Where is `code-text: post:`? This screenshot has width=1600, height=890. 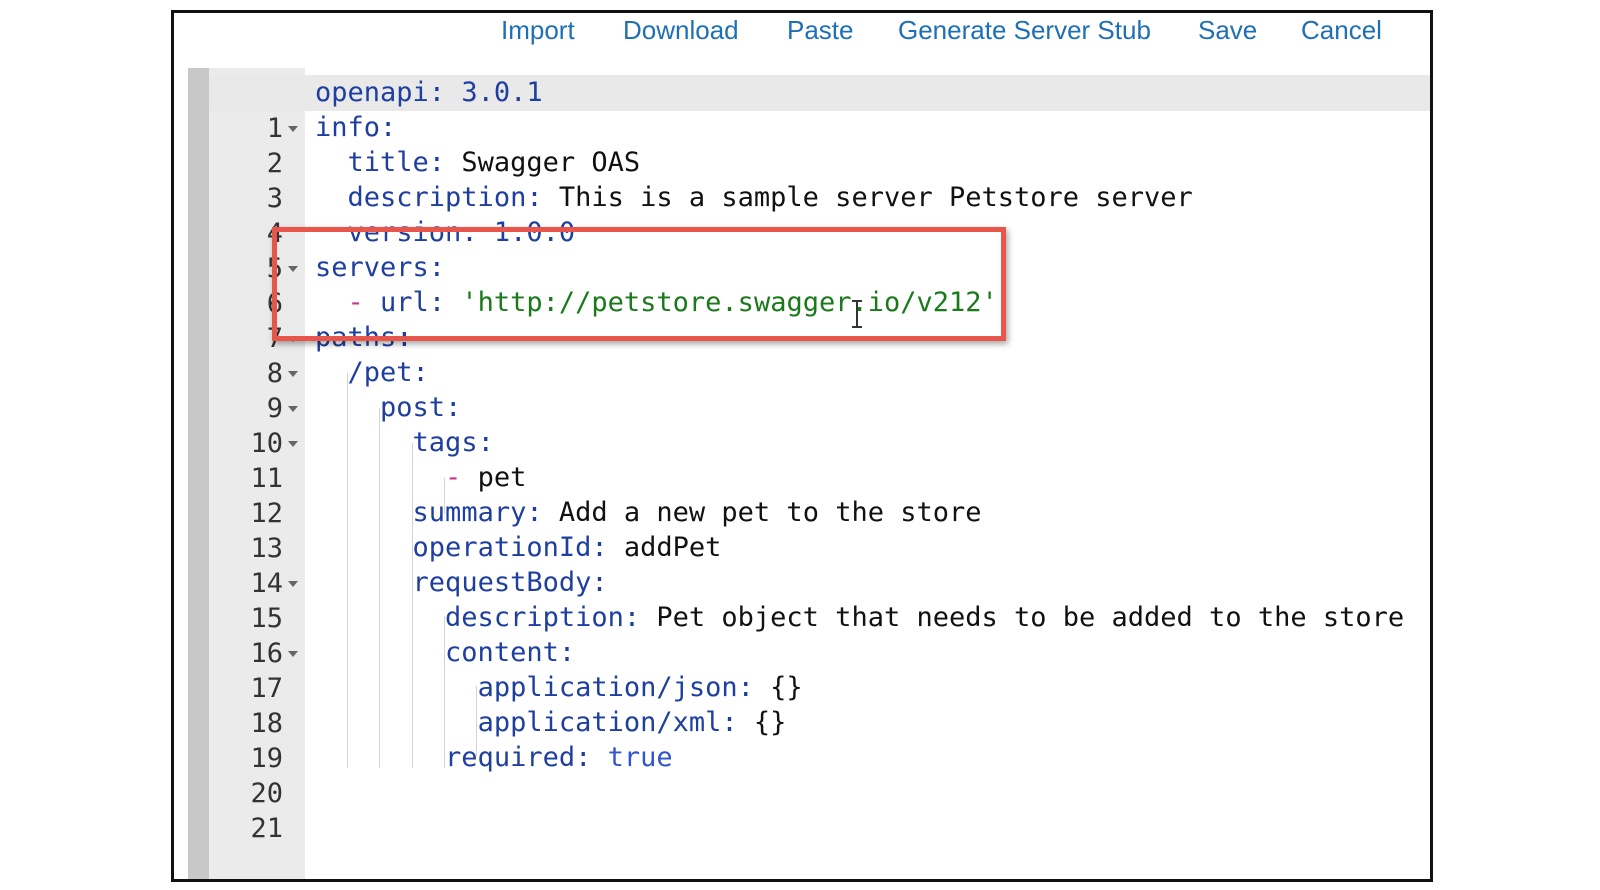
code-text: post: is located at coordinates (421, 407).